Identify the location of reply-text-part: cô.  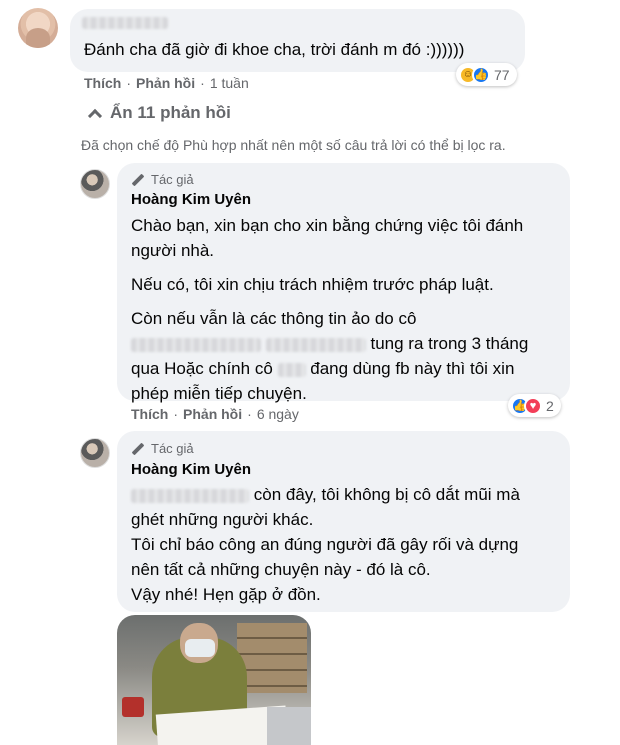
(263, 368).